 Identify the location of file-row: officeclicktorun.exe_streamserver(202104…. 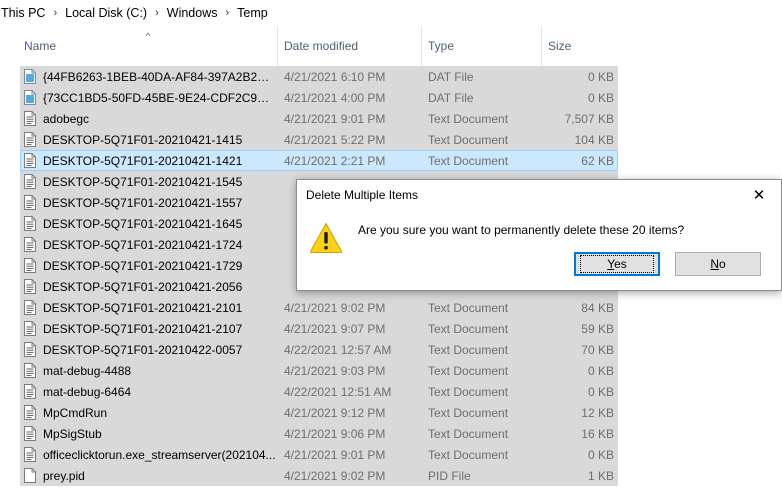
(319, 454).